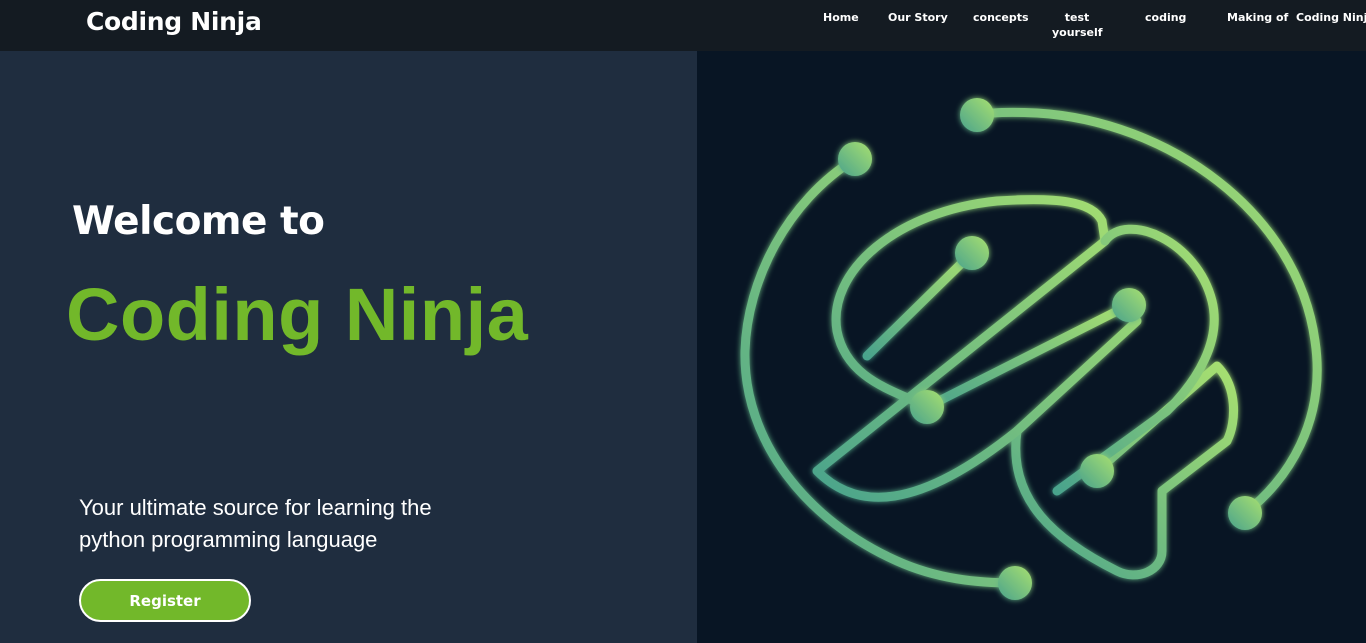 This screenshot has width=1366, height=643. I want to click on nav-concepts: concepts, so click(1001, 17).